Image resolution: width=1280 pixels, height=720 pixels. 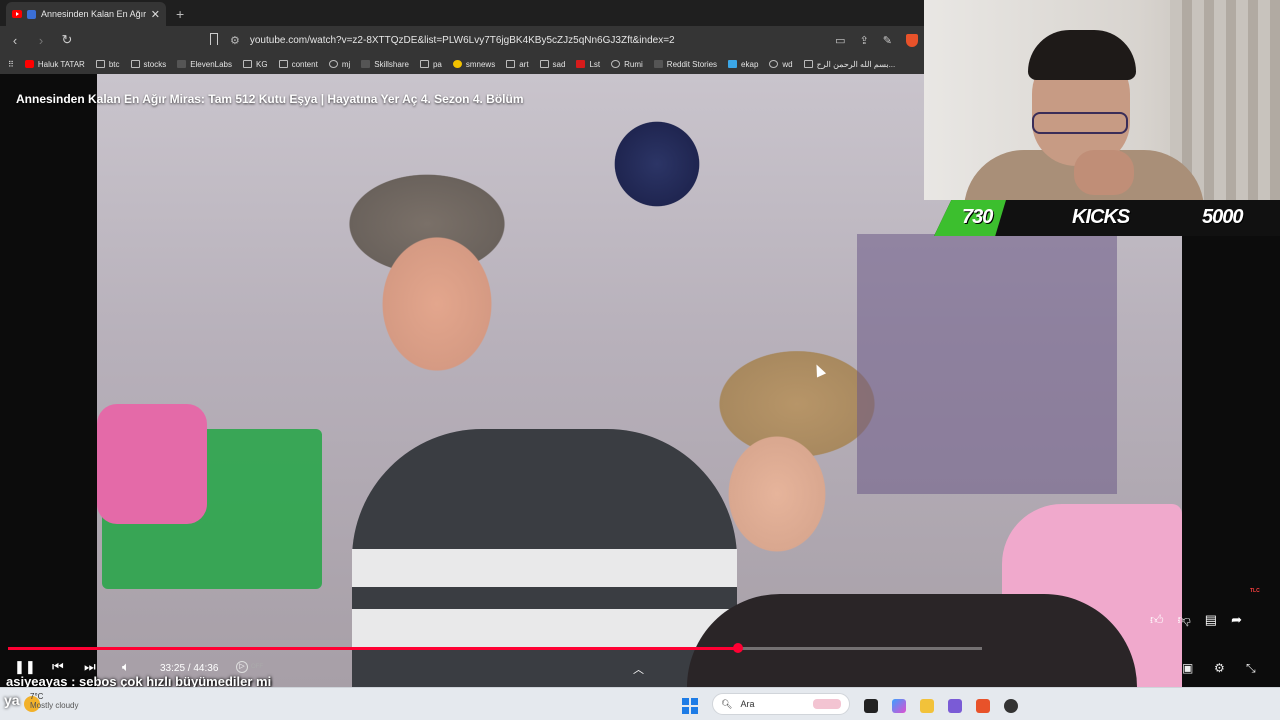 I want to click on pink-toy-car, so click(x=152, y=464).